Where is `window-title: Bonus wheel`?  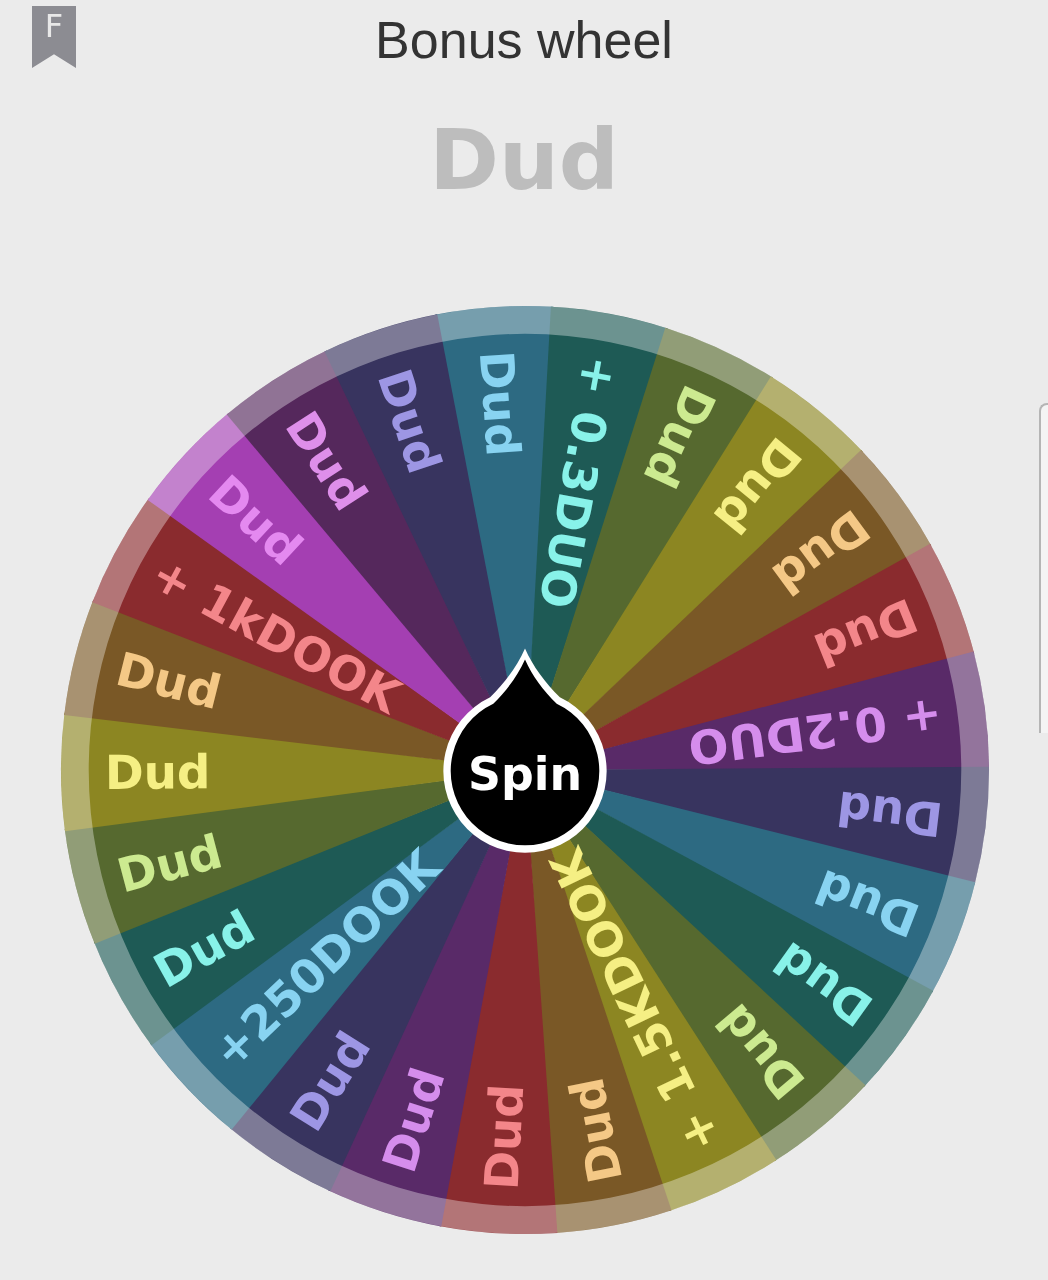
window-title: Bonus wheel is located at coordinates (524, 40).